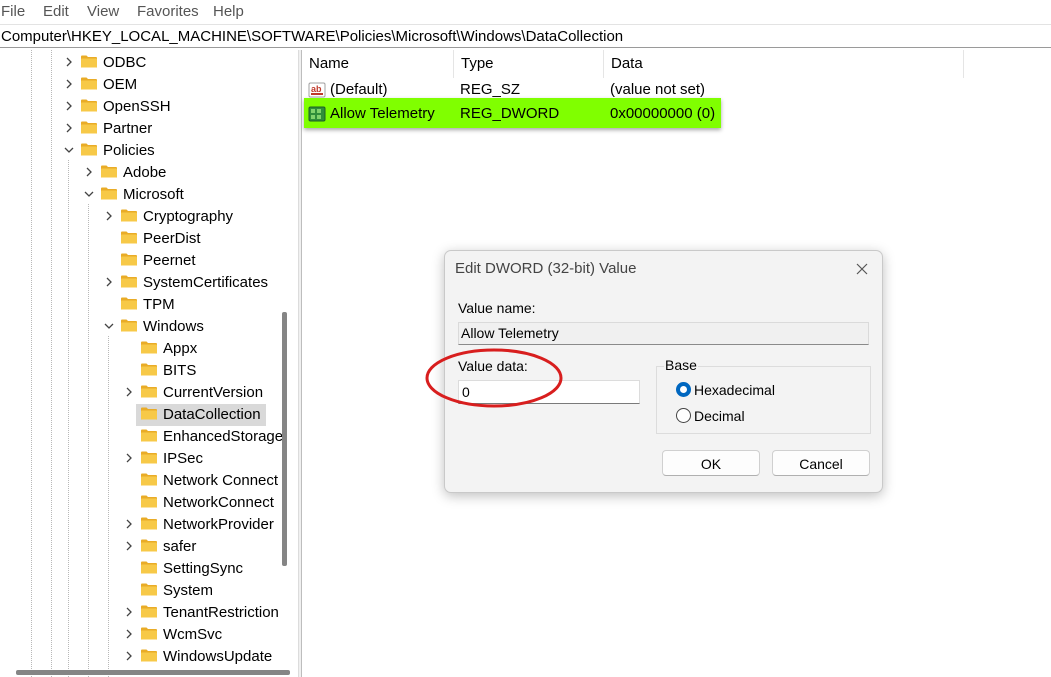 The image size is (1051, 677). I want to click on hexadecimal-label: Hexadecimal, so click(734, 390).